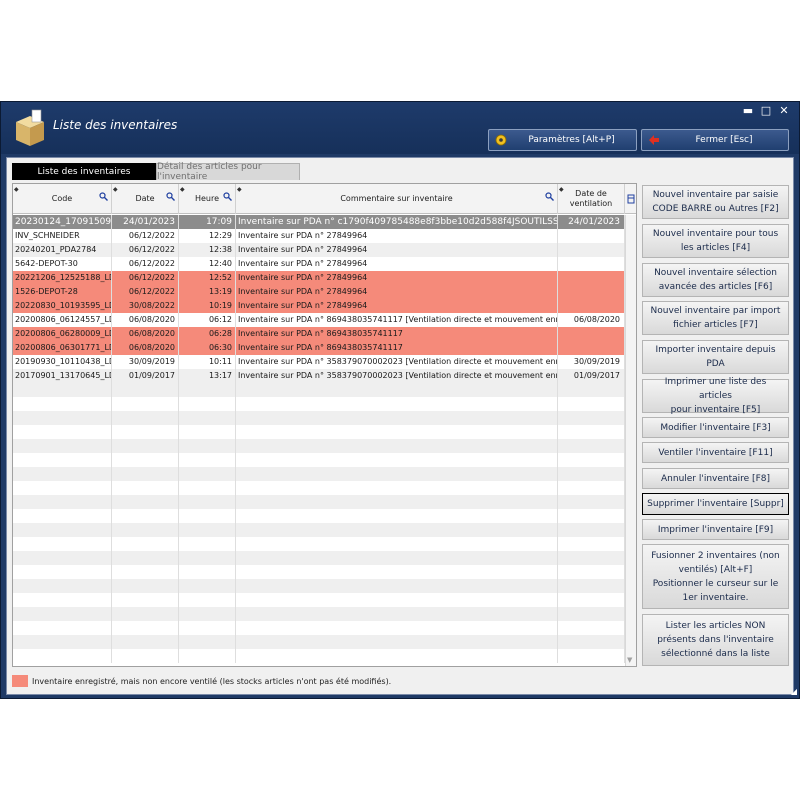 The width and height of the screenshot is (800, 800). I want to click on column-config-cell, so click(630, 199).